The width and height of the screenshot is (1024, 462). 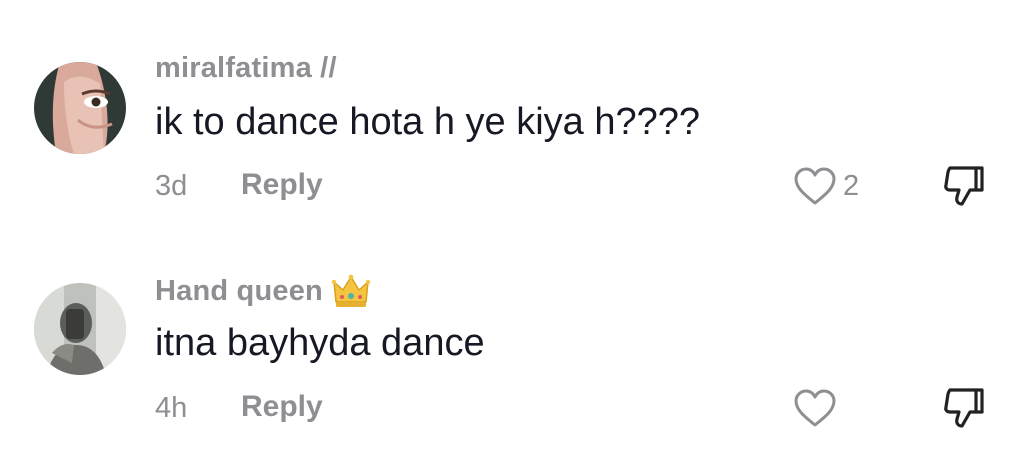 I want to click on avatar, so click(x=80, y=329).